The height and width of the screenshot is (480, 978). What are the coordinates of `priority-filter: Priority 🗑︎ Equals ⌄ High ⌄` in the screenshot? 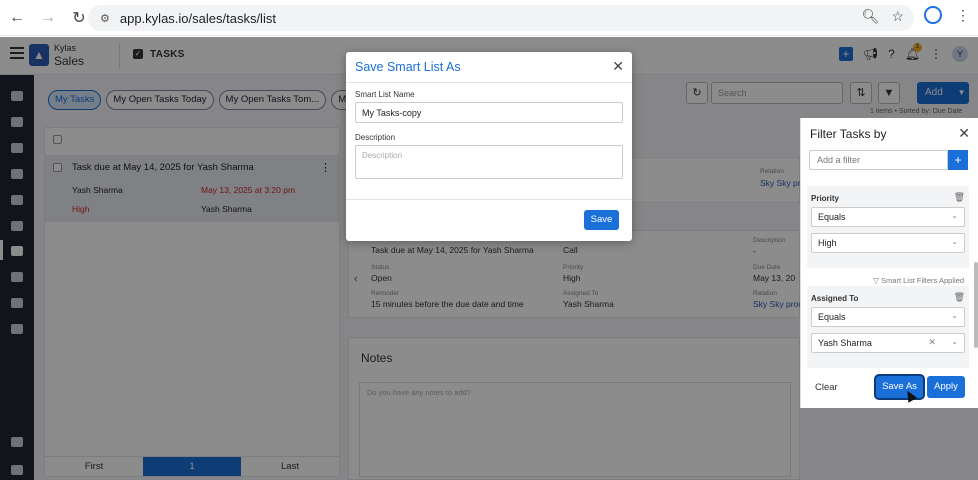 It's located at (888, 227).